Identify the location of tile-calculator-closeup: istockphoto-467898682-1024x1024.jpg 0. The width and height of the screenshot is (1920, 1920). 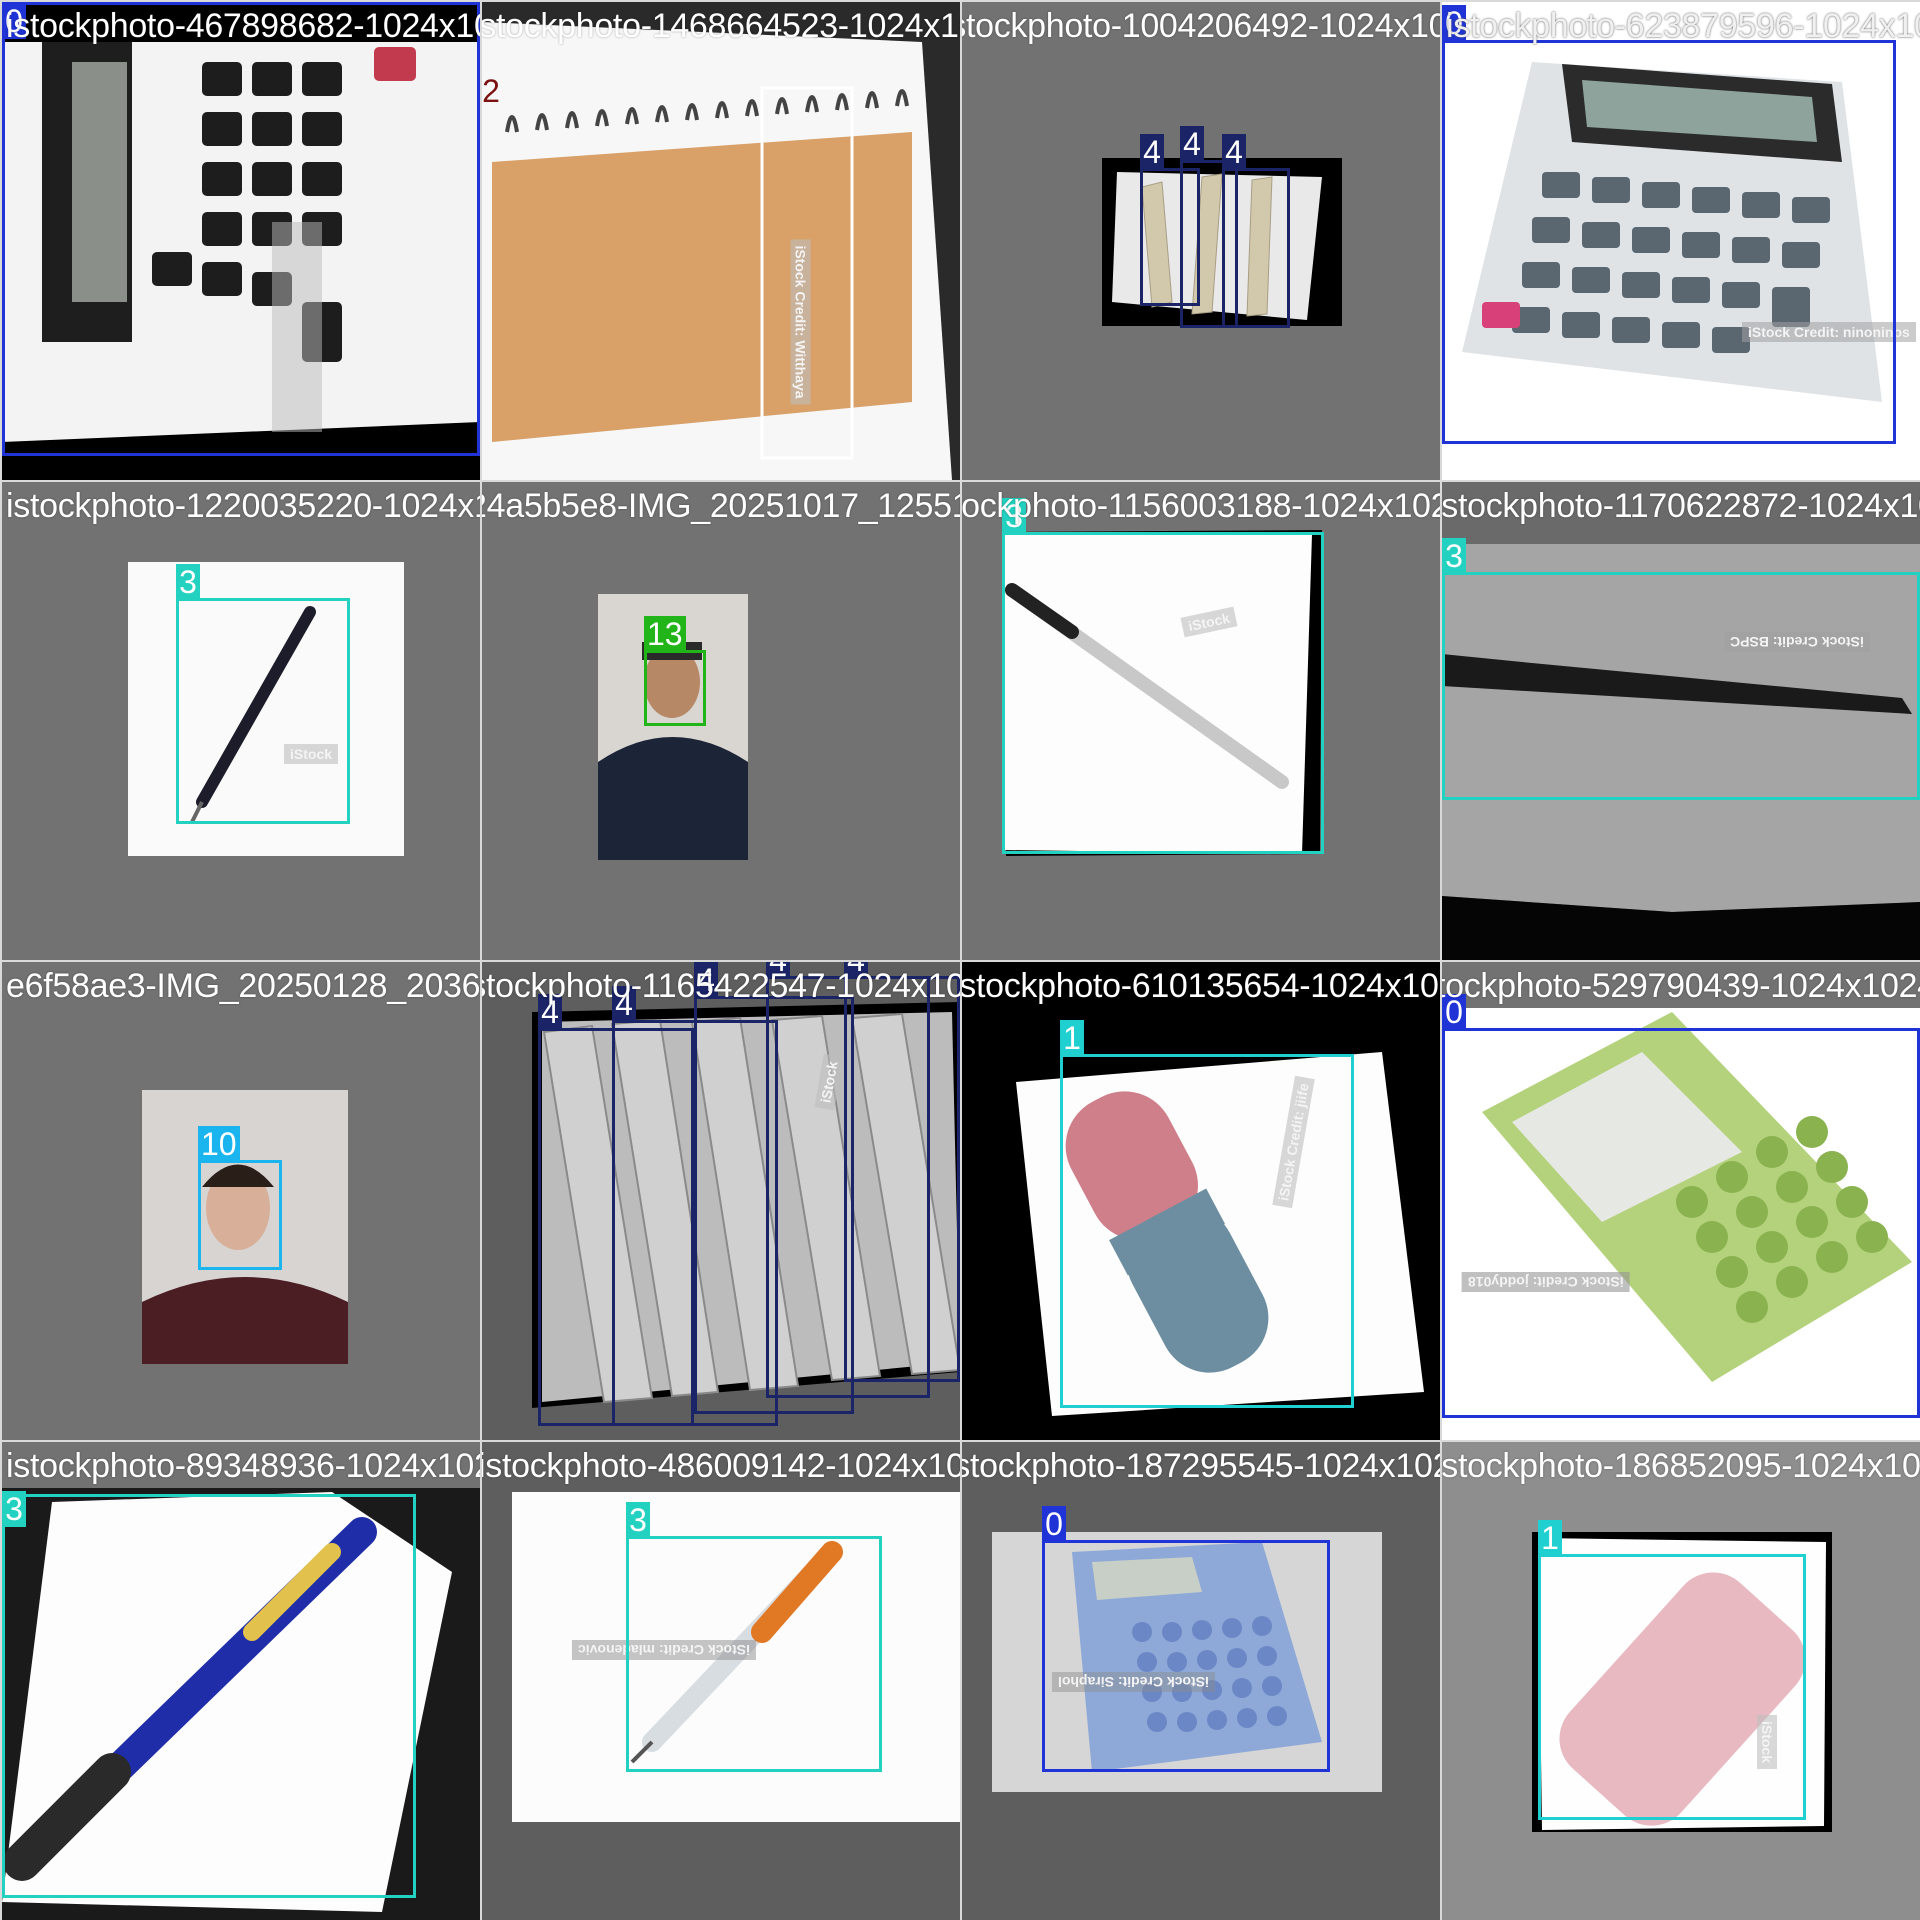
(241, 241).